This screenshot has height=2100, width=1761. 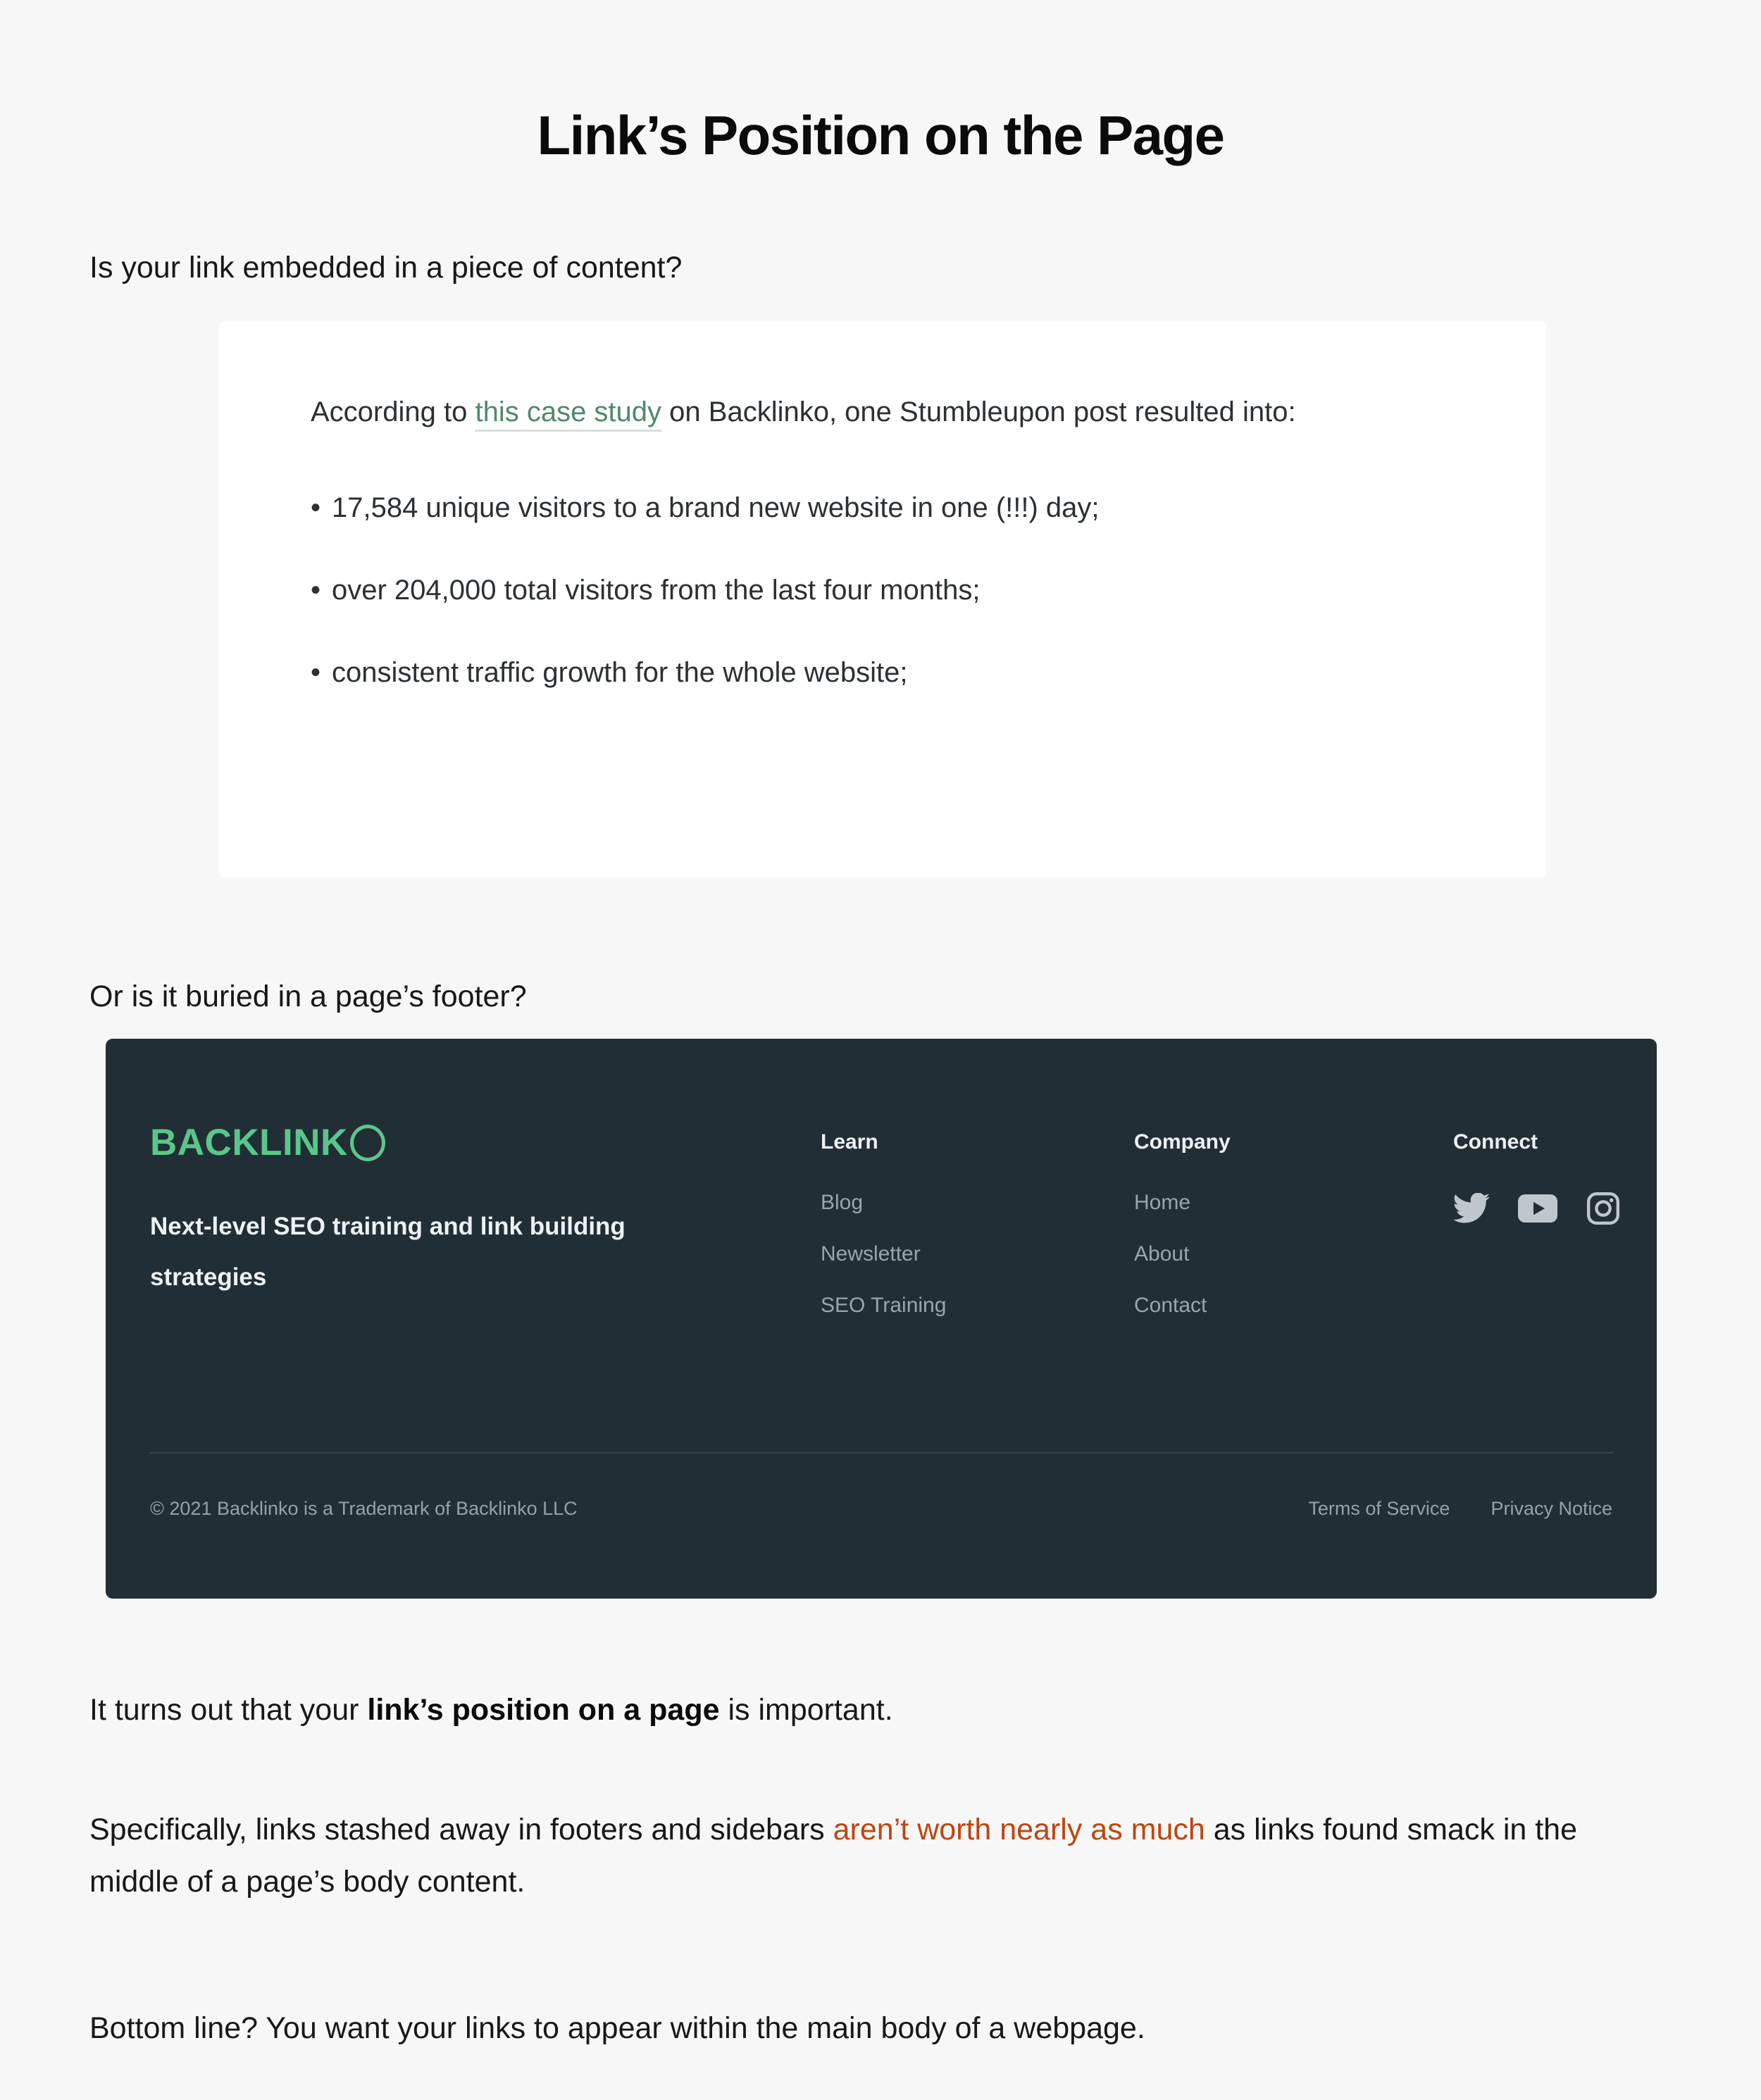 What do you see at coordinates (1182, 1142) in the screenshot?
I see `footer-column-heading: Company` at bounding box center [1182, 1142].